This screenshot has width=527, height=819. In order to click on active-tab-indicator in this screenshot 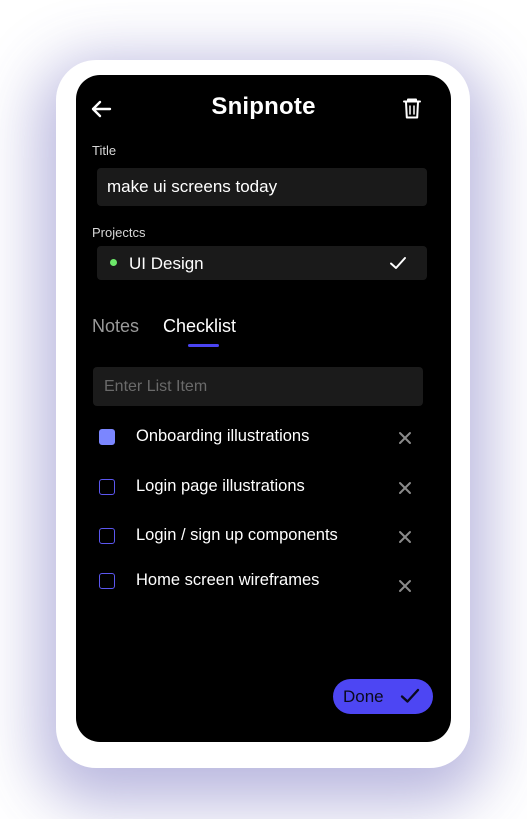, I will do `click(203, 345)`.